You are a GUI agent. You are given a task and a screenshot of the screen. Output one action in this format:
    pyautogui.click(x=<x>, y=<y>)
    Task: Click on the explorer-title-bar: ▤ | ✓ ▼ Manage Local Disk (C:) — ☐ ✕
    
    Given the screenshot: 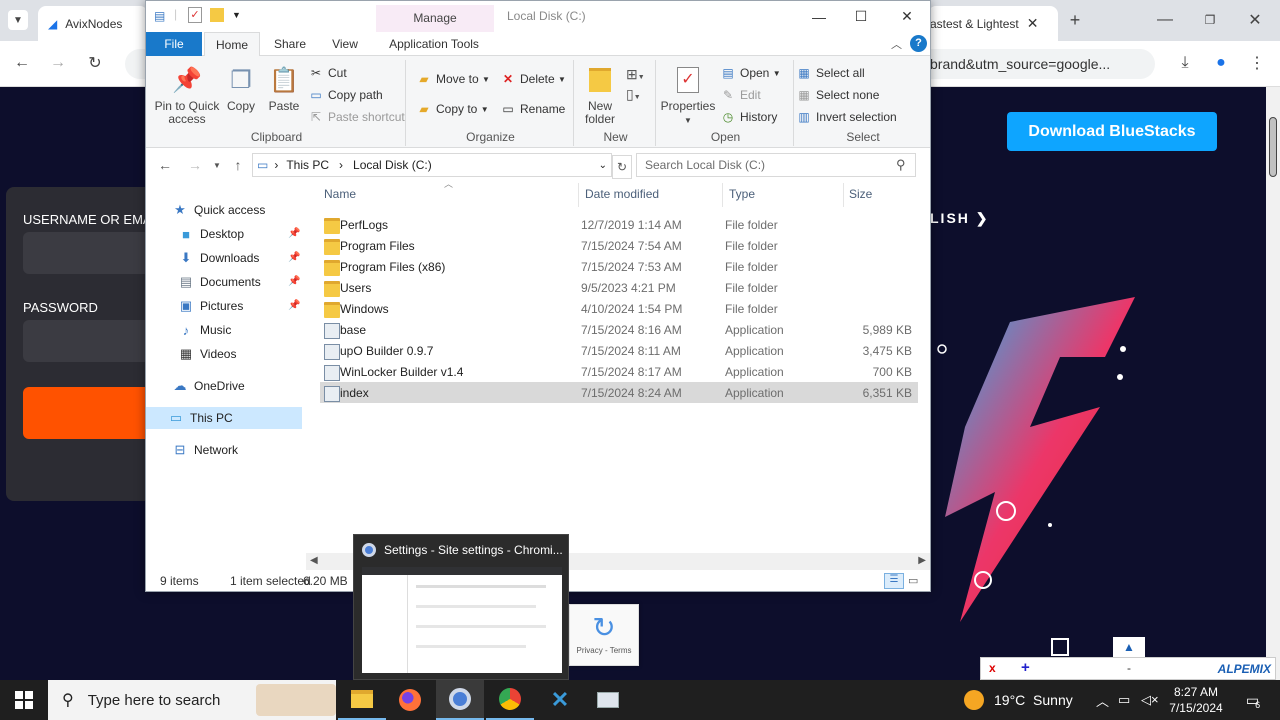 What is the action you would take?
    pyautogui.click(x=538, y=16)
    